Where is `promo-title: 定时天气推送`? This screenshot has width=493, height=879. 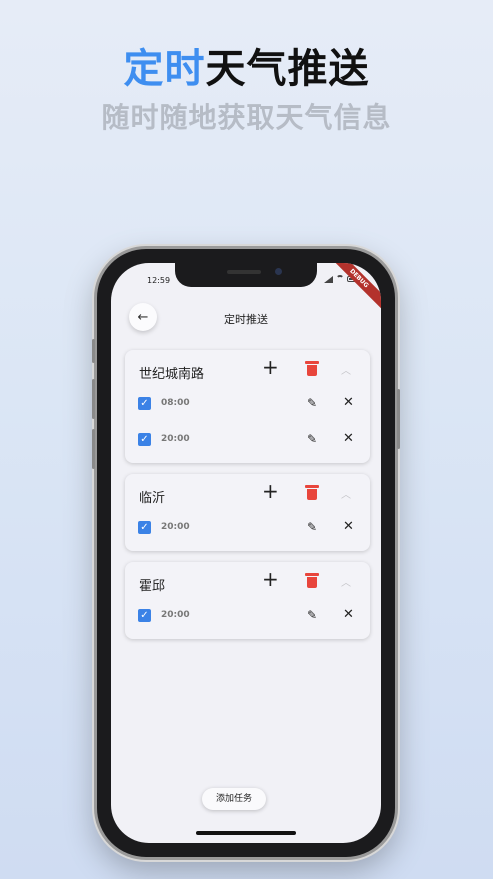 promo-title: 定时天气推送 is located at coordinates (246, 65).